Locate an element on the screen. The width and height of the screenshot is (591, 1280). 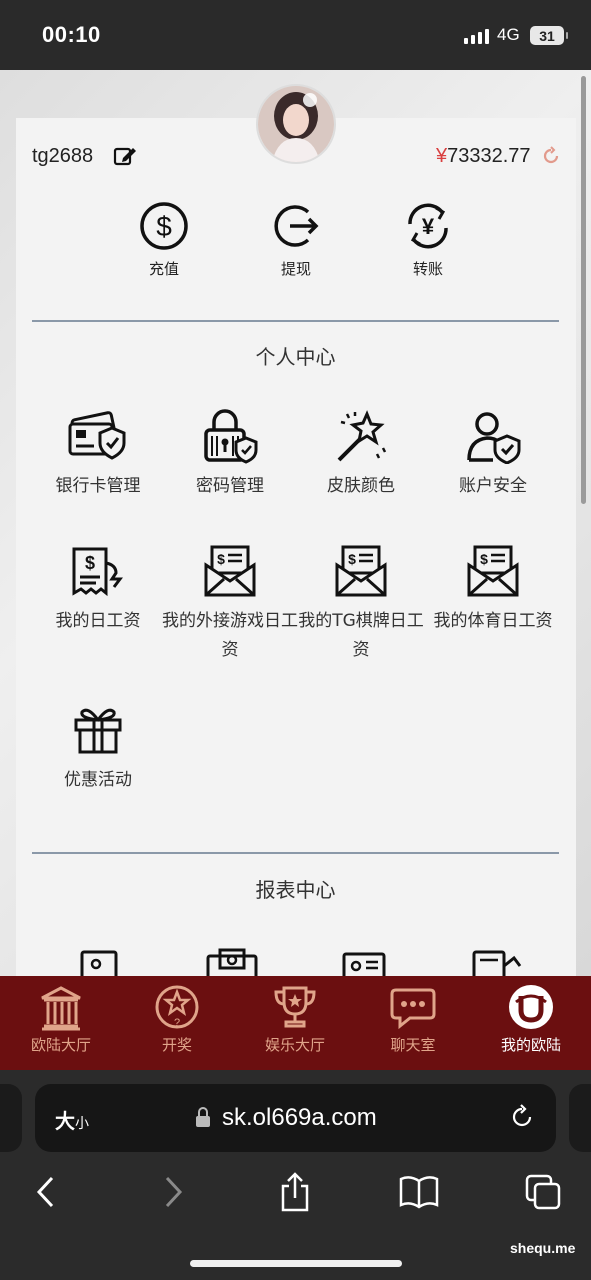
bank-card-management: 银行卡管理 is located at coordinates (98, 454).